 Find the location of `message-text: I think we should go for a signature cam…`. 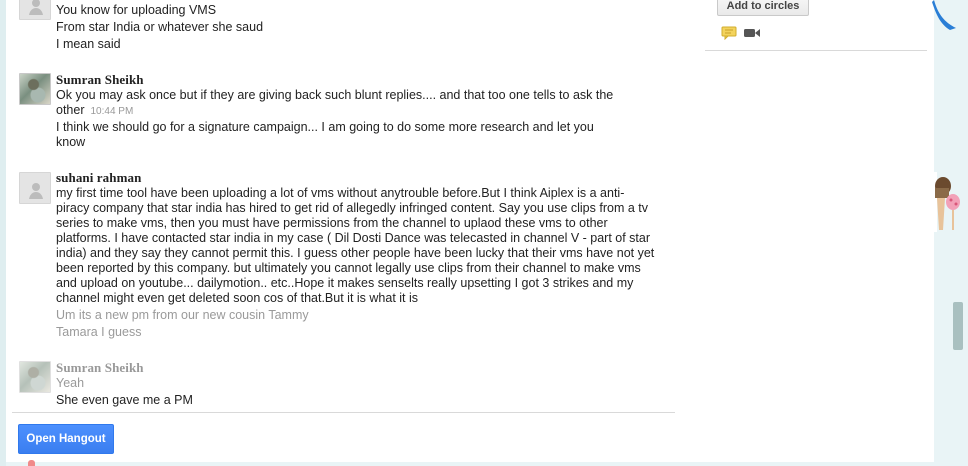

message-text: I think we should go for a signature cam… is located at coordinates (325, 127).